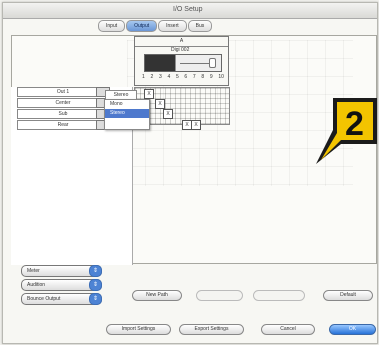 The image size is (379, 345). I want to click on io-tabs: Input Output Insert Bus, so click(155, 26).